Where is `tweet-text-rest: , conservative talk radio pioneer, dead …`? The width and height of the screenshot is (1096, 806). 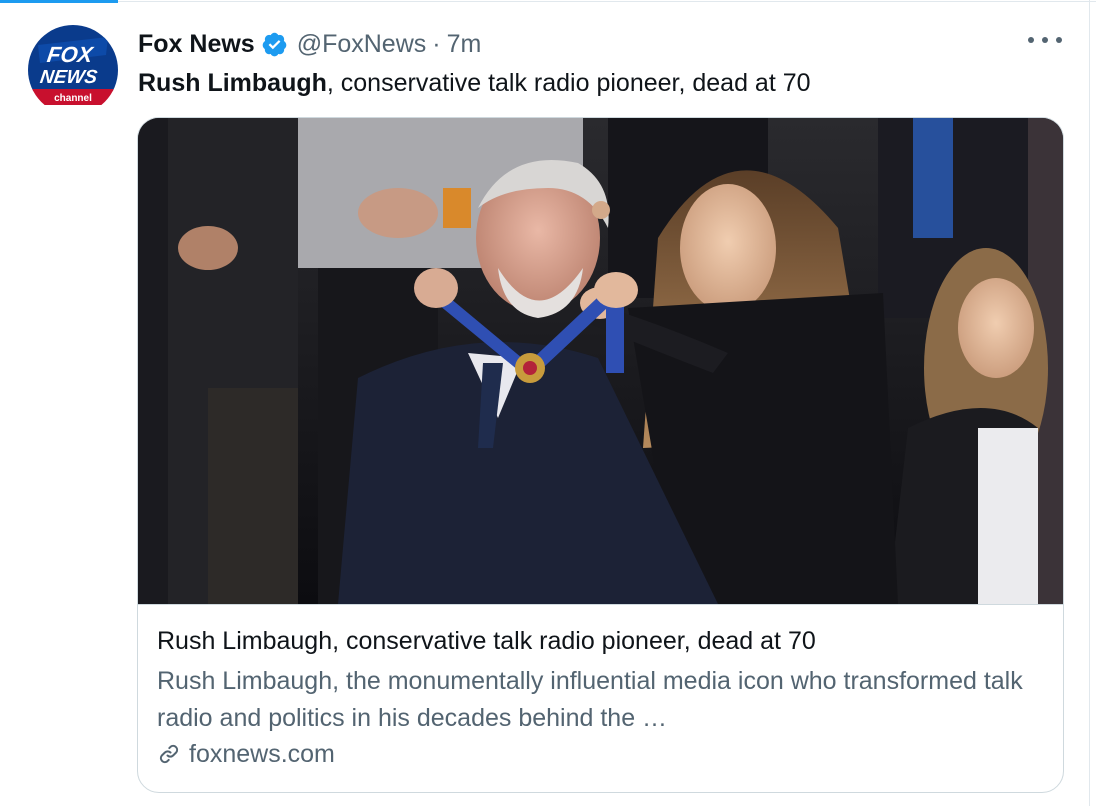 tweet-text-rest: , conservative talk radio pioneer, dead … is located at coordinates (568, 83).